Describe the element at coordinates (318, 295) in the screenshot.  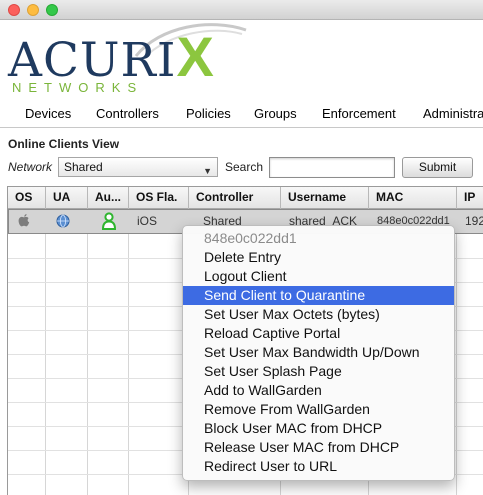
I see `menu-item-send-to-quarantine: Send Client to Quarantine` at that location.